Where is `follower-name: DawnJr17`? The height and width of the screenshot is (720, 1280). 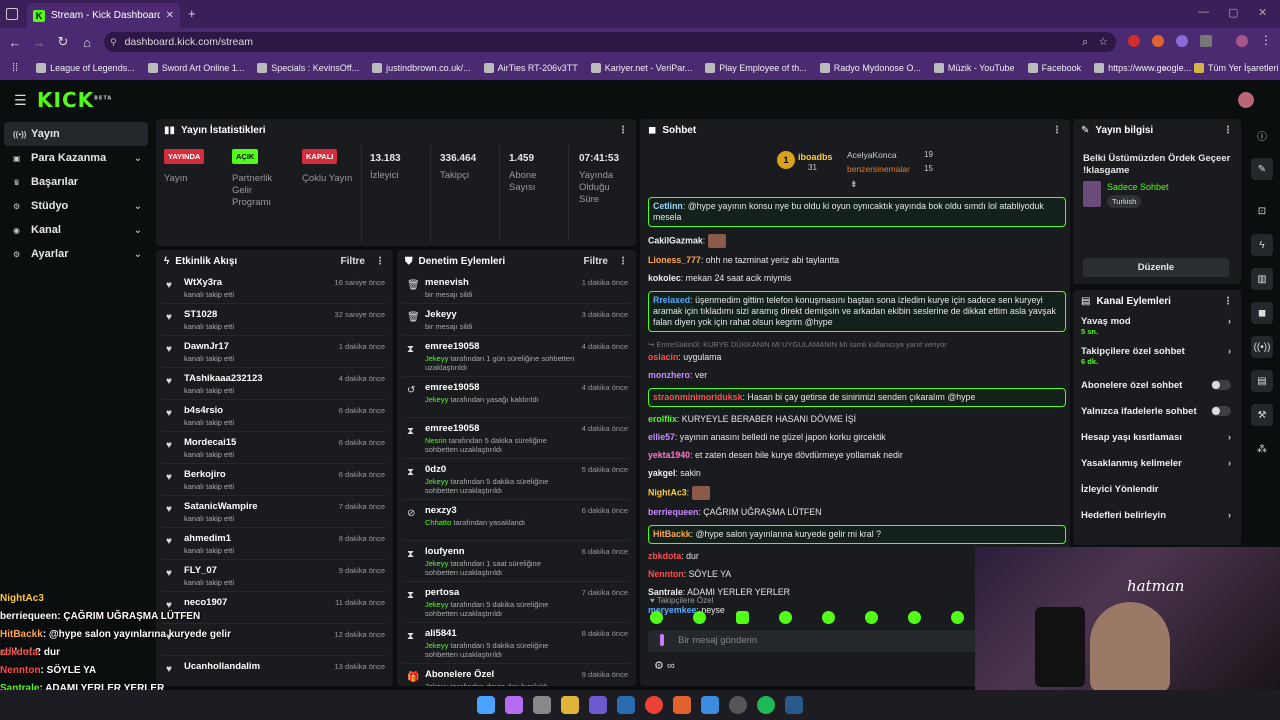 follower-name: DawnJr17 is located at coordinates (206, 346).